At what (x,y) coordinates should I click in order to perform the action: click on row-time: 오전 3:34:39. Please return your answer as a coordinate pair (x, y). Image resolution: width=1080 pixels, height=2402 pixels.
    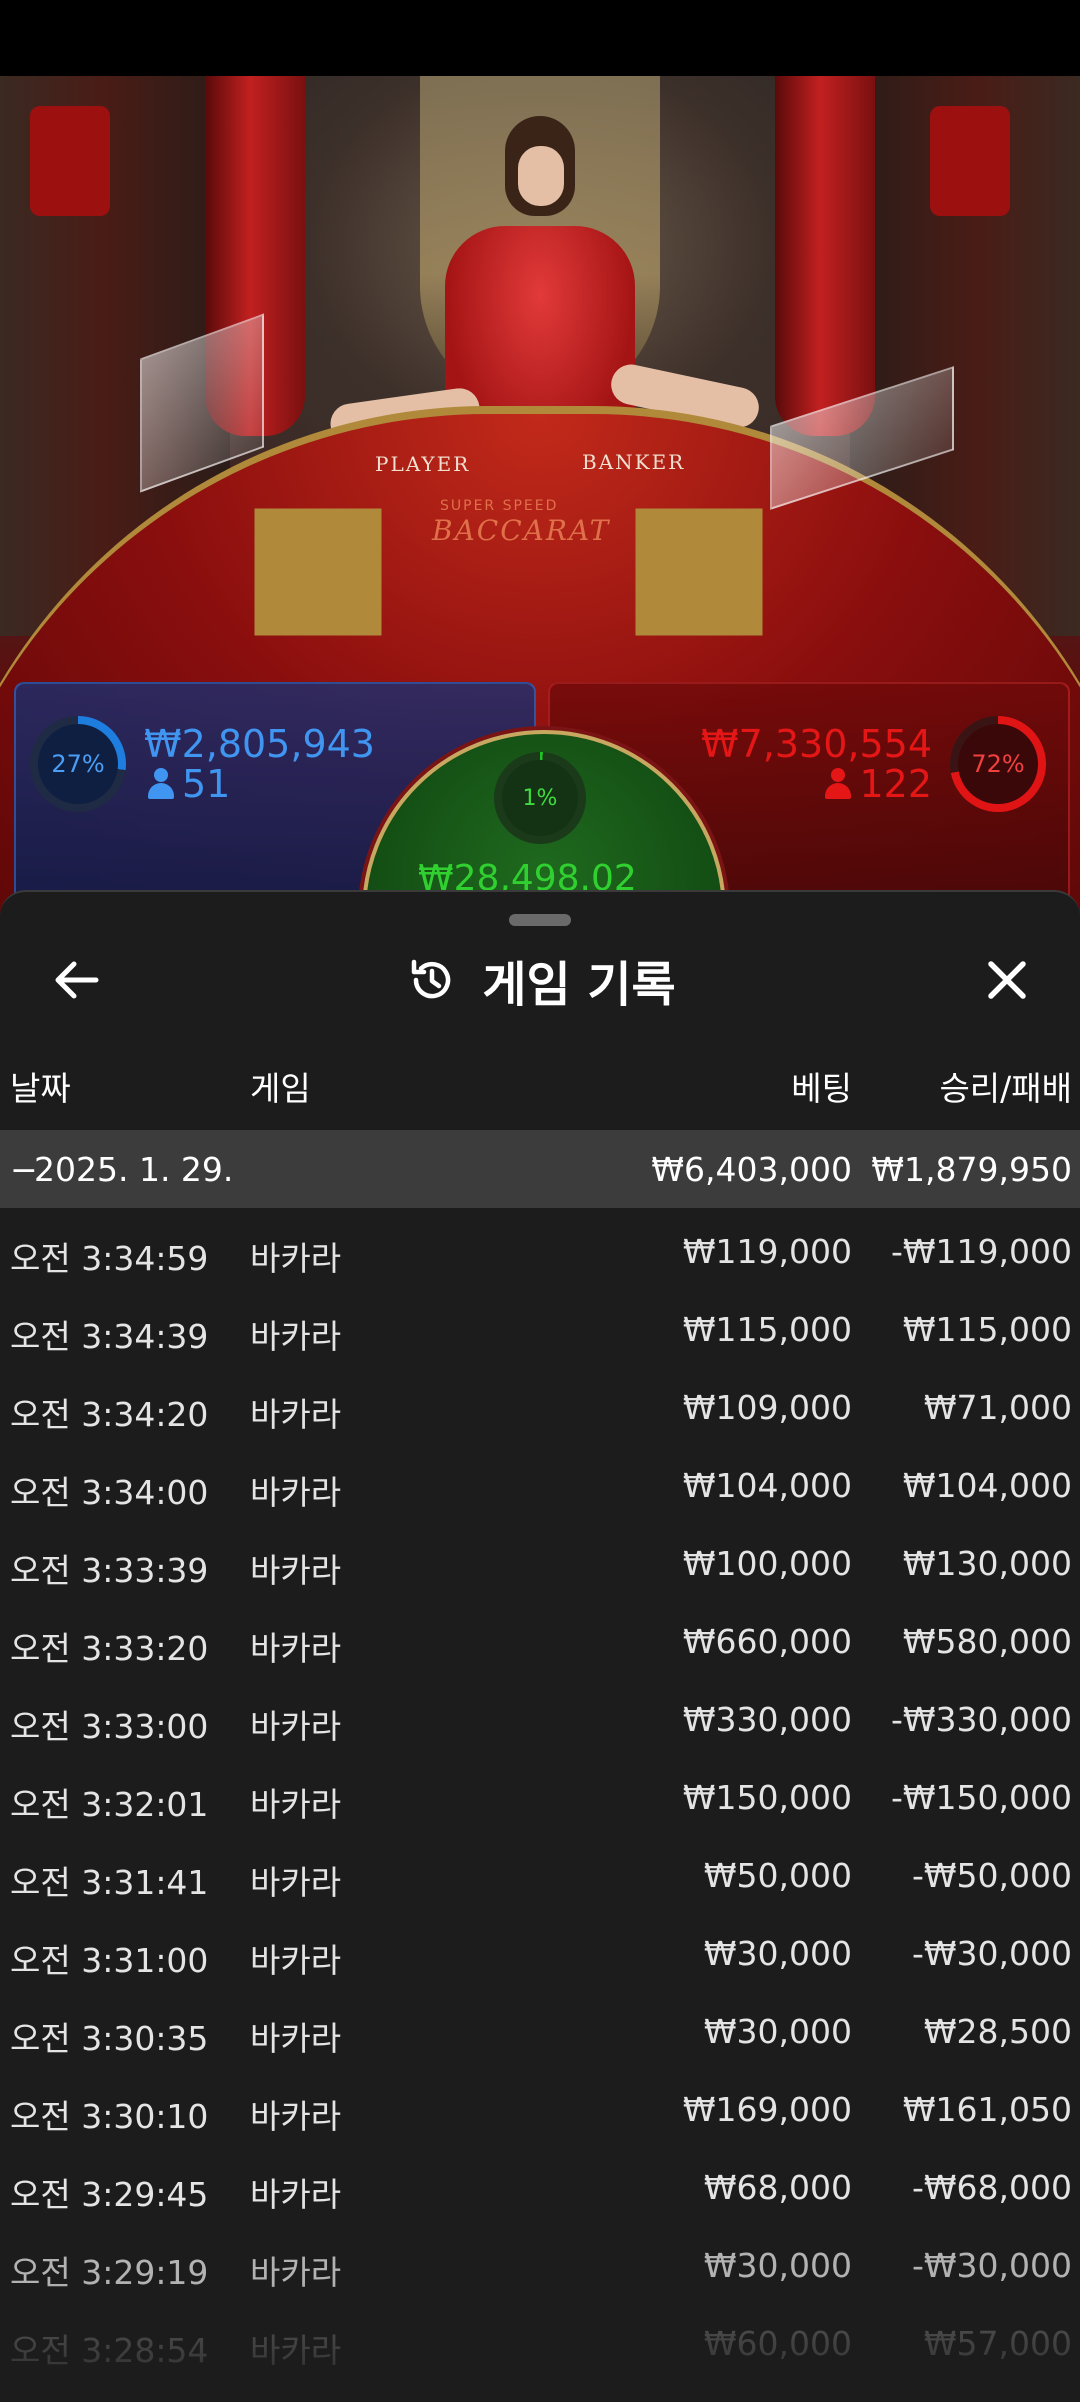
    Looking at the image, I should click on (109, 1336).